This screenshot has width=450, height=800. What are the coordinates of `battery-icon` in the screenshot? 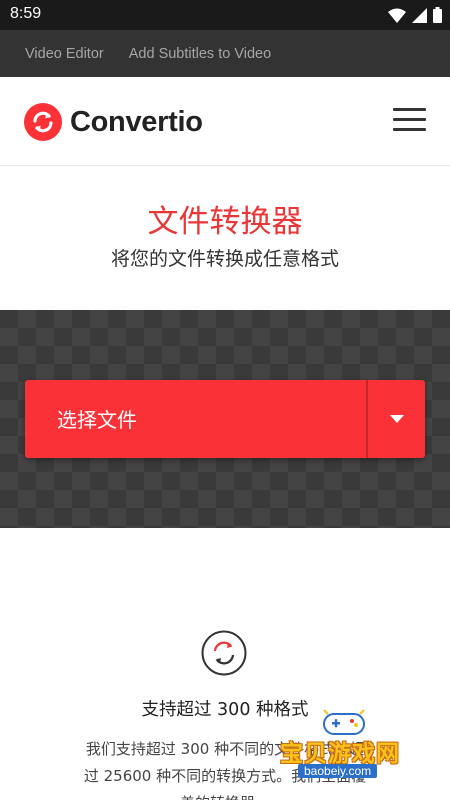 It's located at (437, 15).